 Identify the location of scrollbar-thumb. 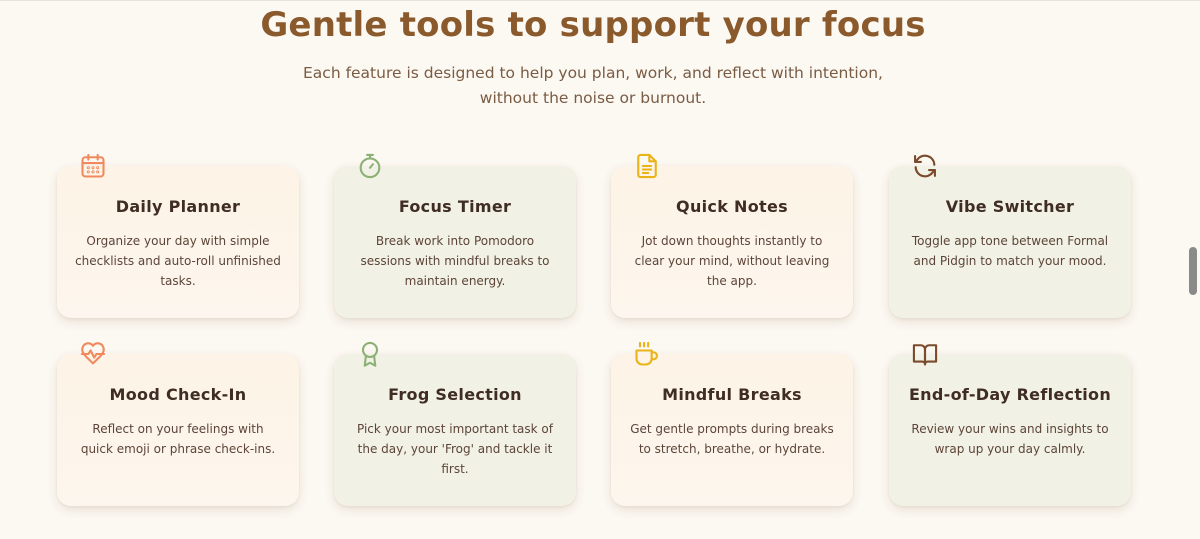
(1193, 271).